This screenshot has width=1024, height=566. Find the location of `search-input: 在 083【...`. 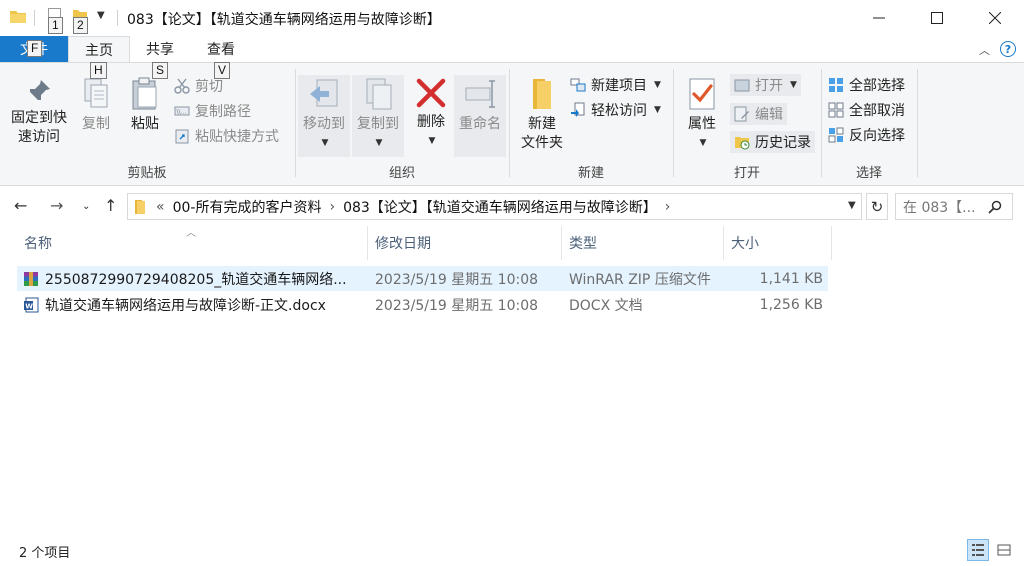

search-input: 在 083【... is located at coordinates (954, 206).